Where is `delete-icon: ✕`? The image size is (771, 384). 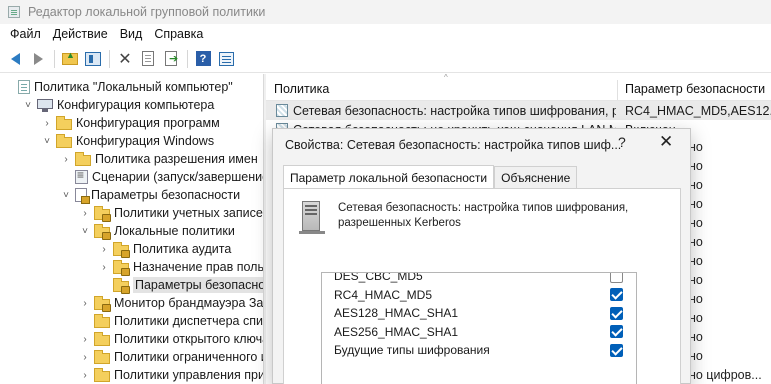
delete-icon: ✕ is located at coordinates (125, 59).